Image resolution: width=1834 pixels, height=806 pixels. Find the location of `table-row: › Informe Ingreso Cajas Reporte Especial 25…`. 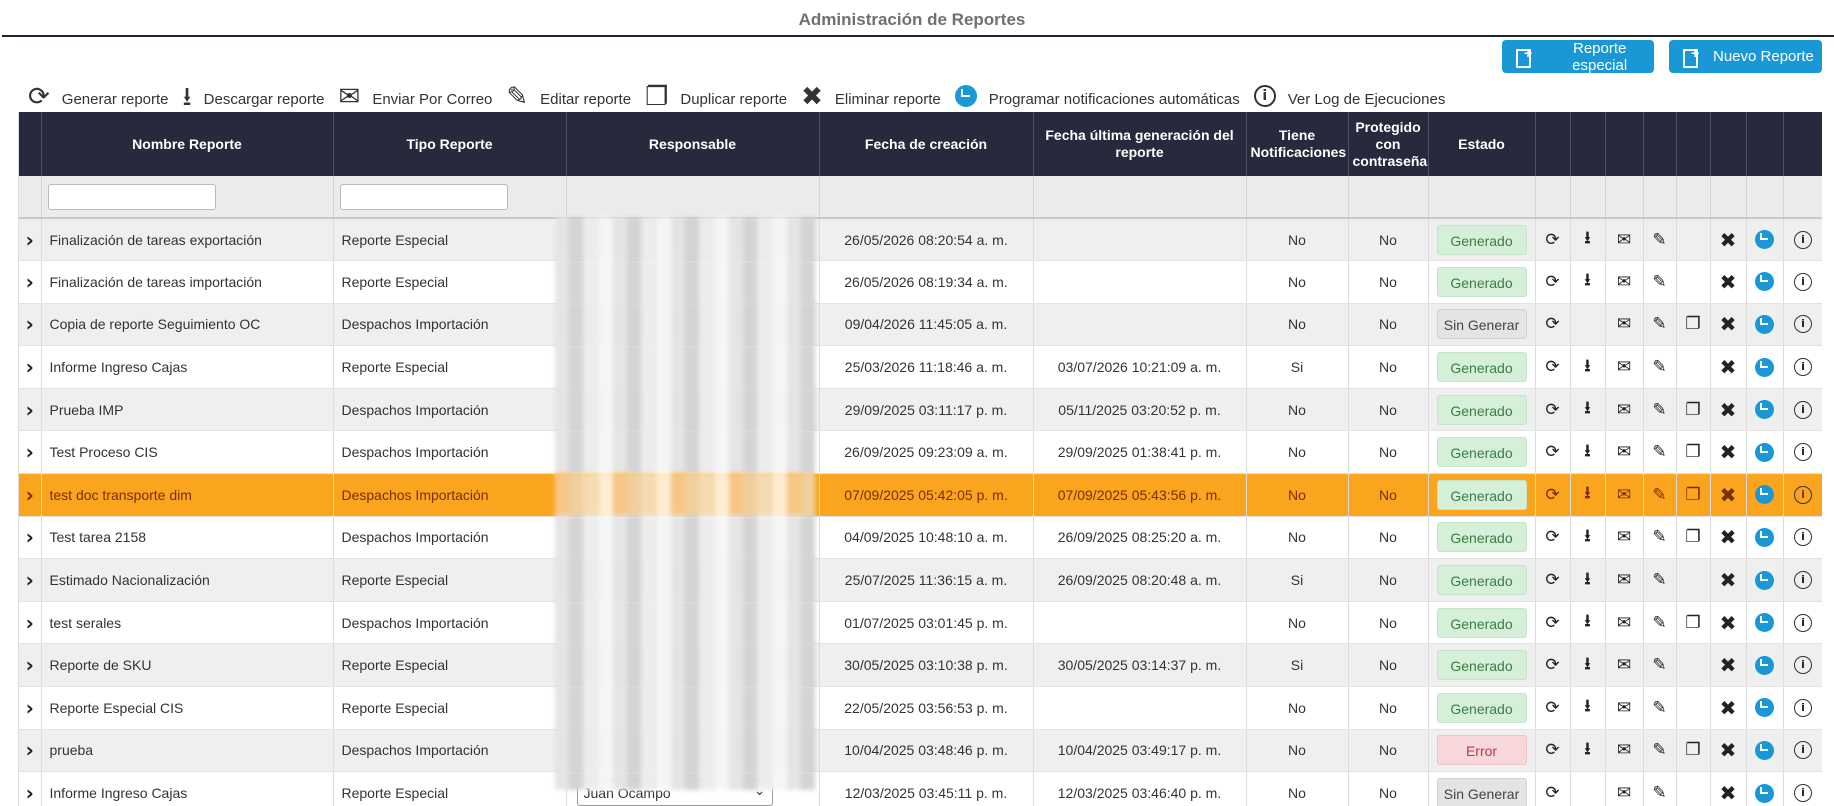

table-row: › Informe Ingreso Cajas Reporte Especial 25… is located at coordinates (920, 367).